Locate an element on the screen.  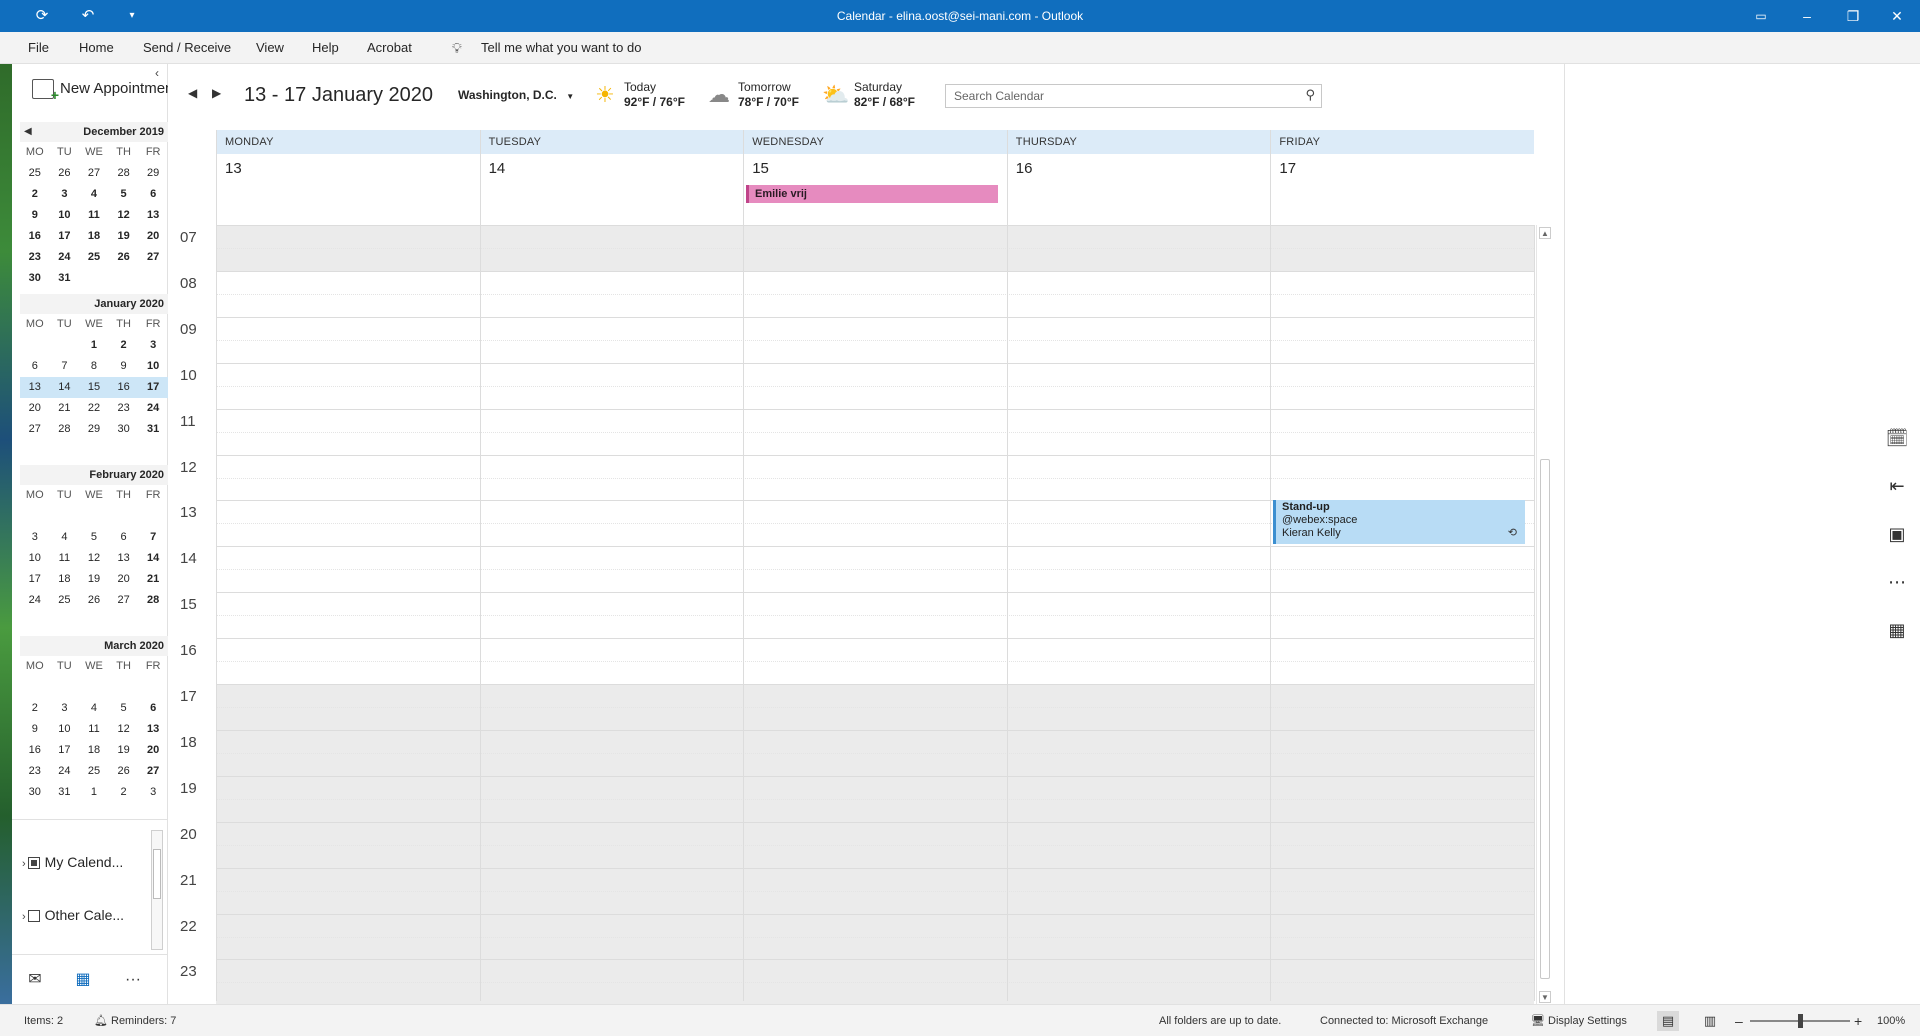
zoom-in-icon: + is located at coordinates (1858, 1020).